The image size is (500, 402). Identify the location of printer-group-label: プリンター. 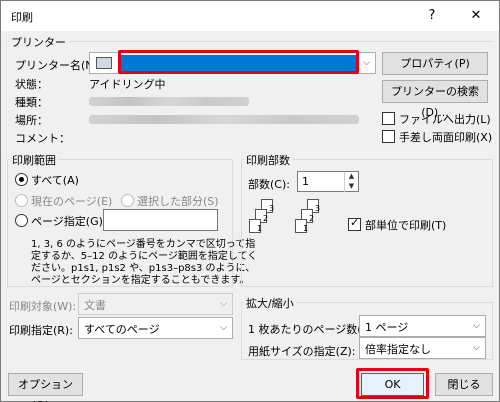
(38, 42).